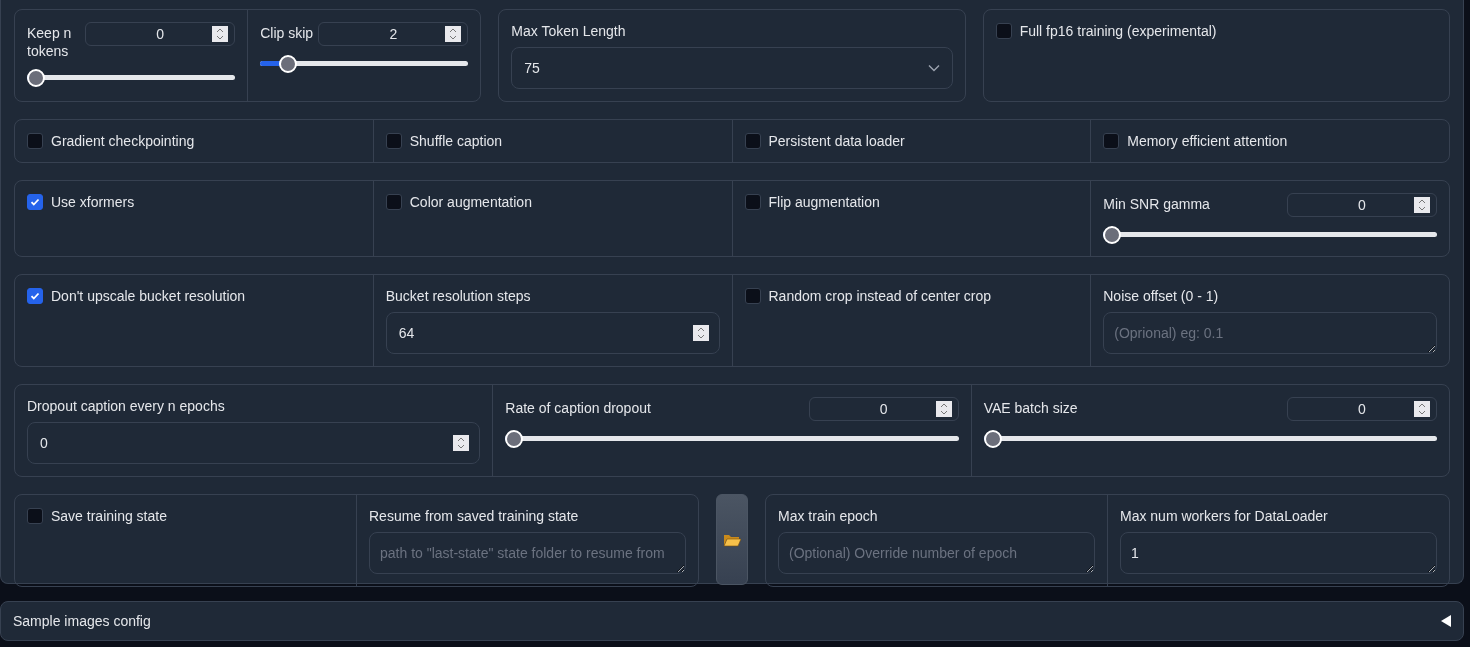 This screenshot has height=647, width=1470. Describe the element at coordinates (824, 202) in the screenshot. I see `checkbox-label: Flip augmentation` at that location.